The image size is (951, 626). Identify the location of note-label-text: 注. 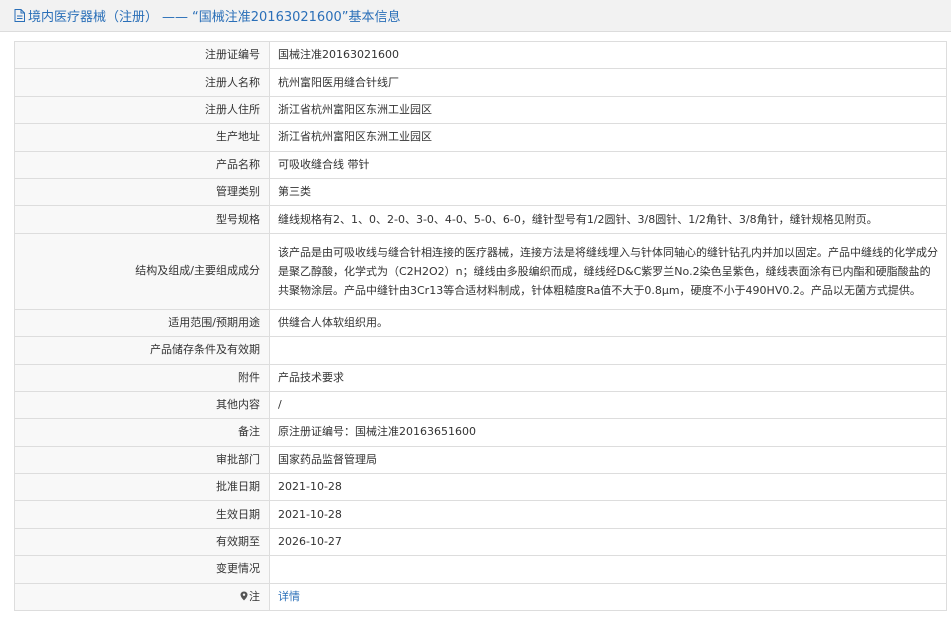
(254, 596).